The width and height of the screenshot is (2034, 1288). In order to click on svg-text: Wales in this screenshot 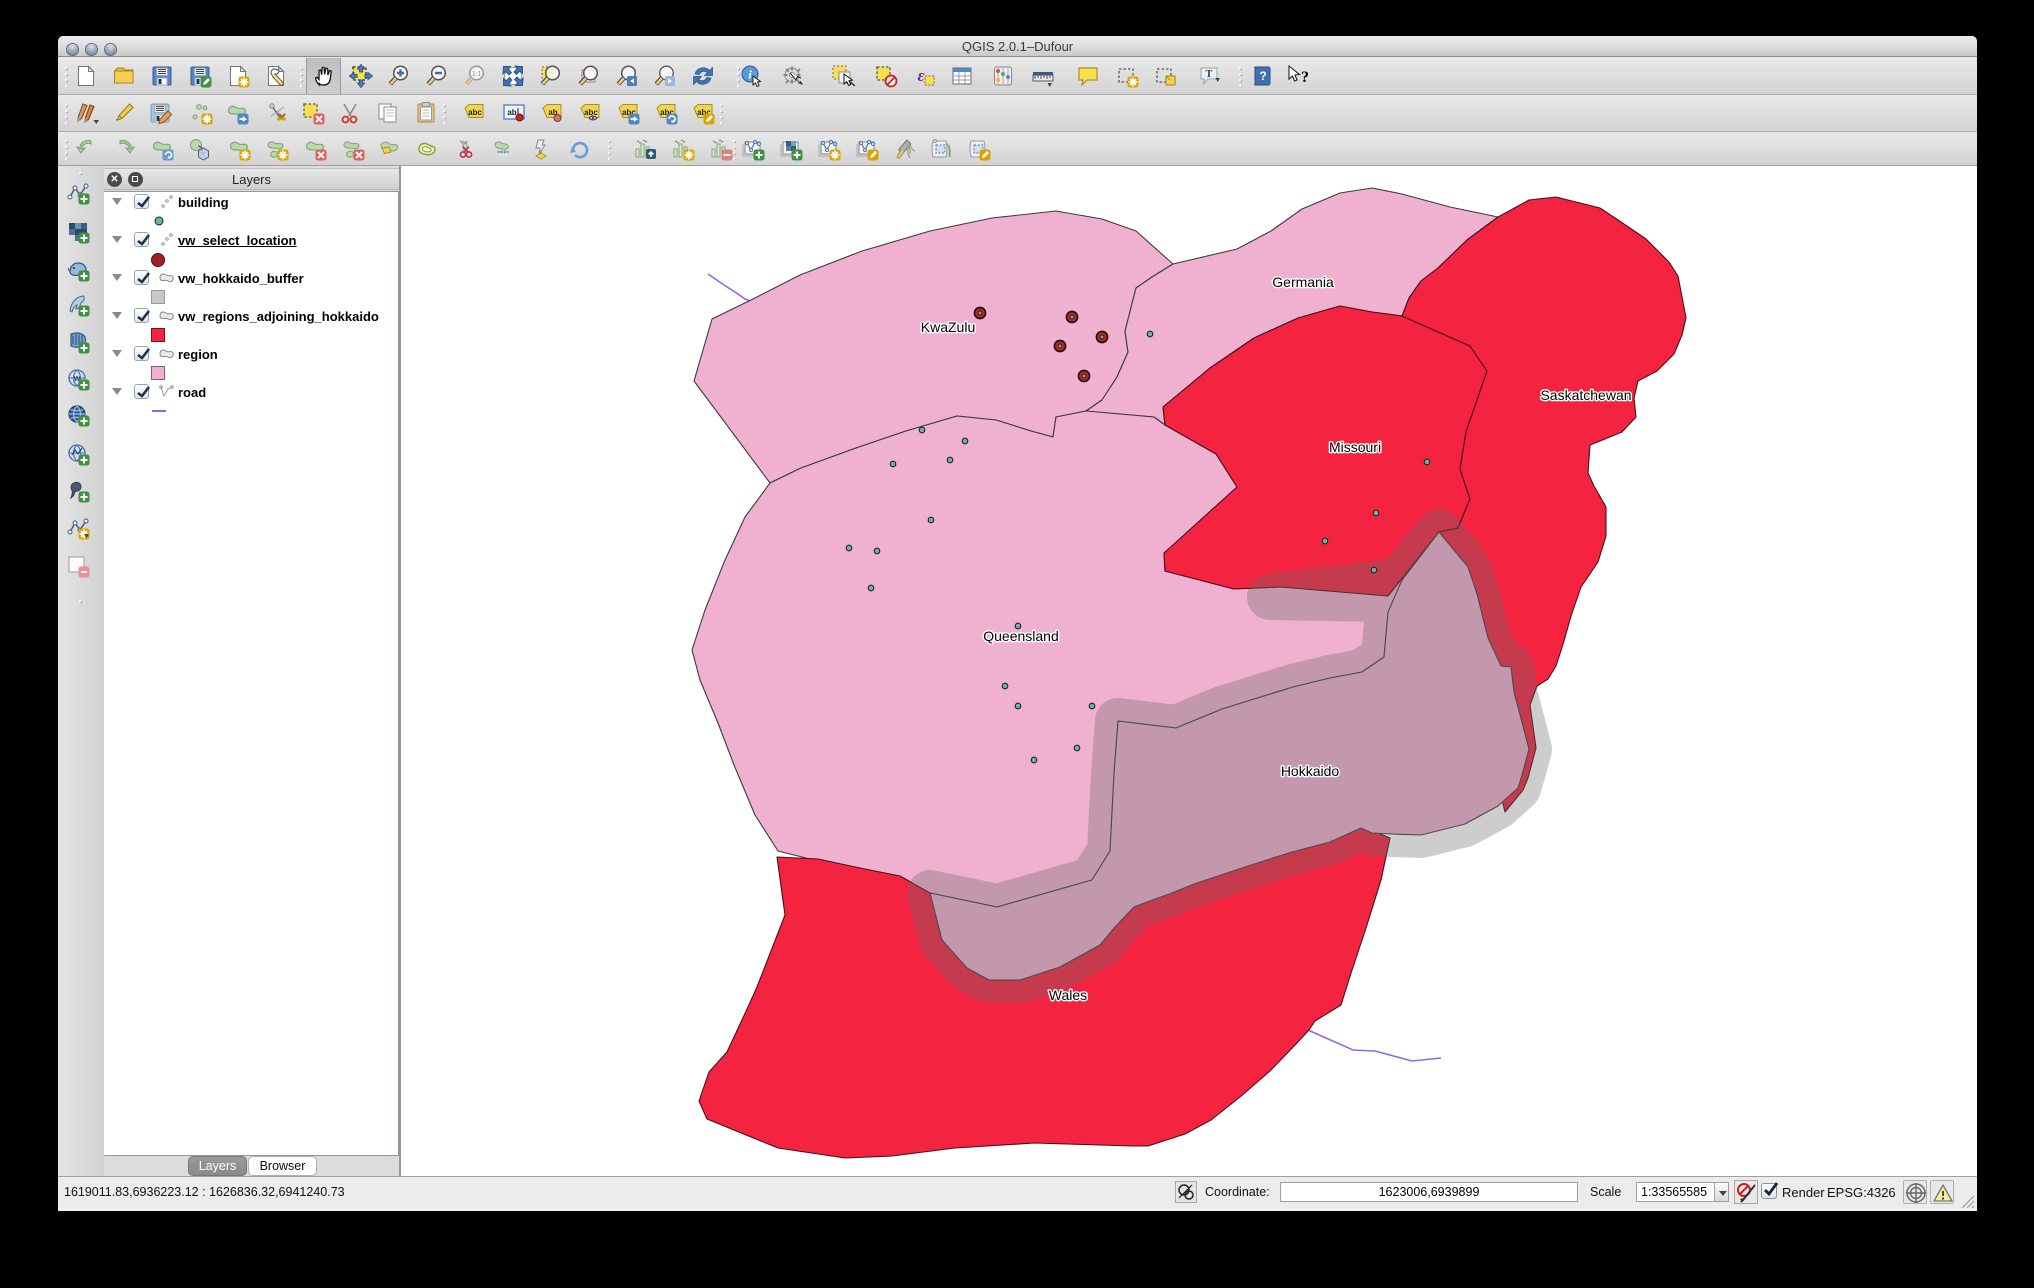, I will do `click(1068, 995)`.